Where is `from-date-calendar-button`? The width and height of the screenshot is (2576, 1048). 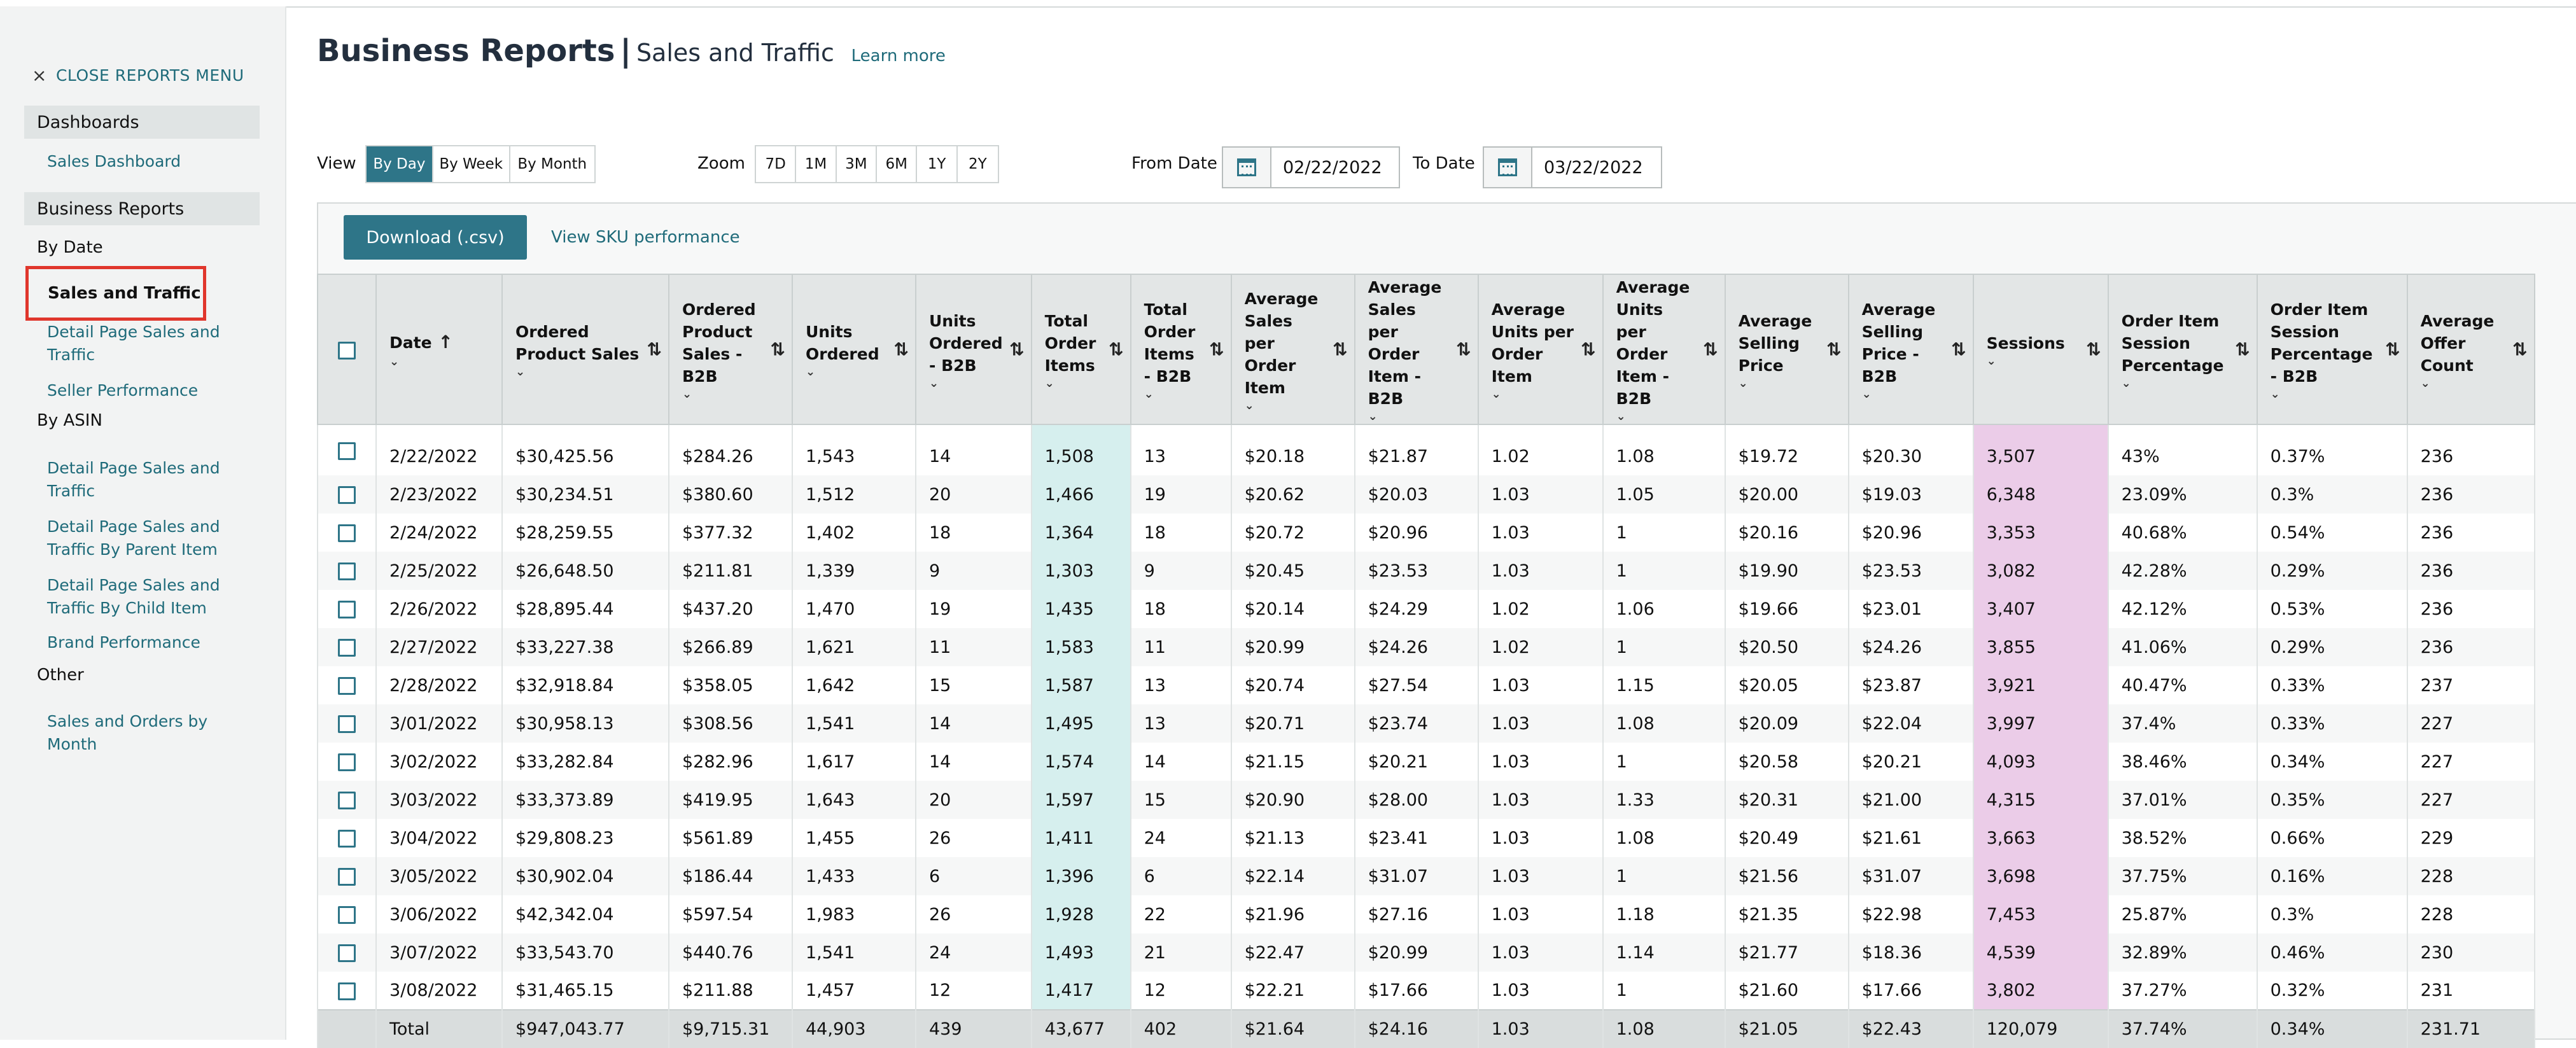 from-date-calendar-button is located at coordinates (1247, 168).